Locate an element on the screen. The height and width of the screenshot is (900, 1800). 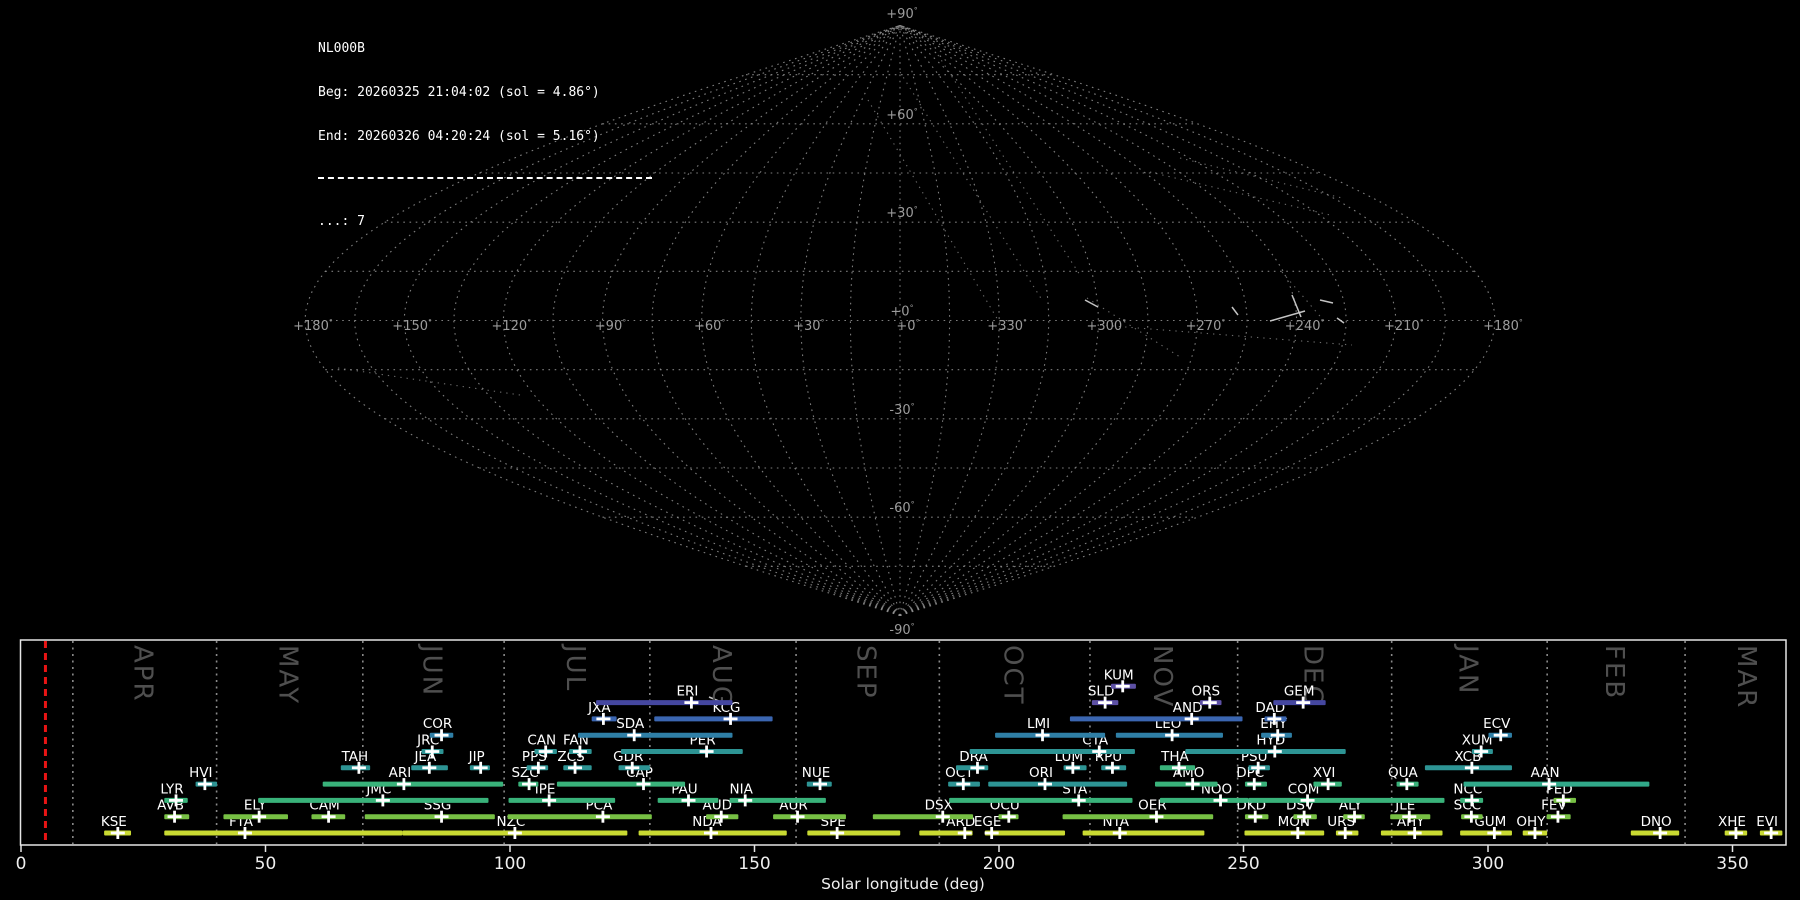
x-tick-label: 0 is located at coordinates (21, 864).